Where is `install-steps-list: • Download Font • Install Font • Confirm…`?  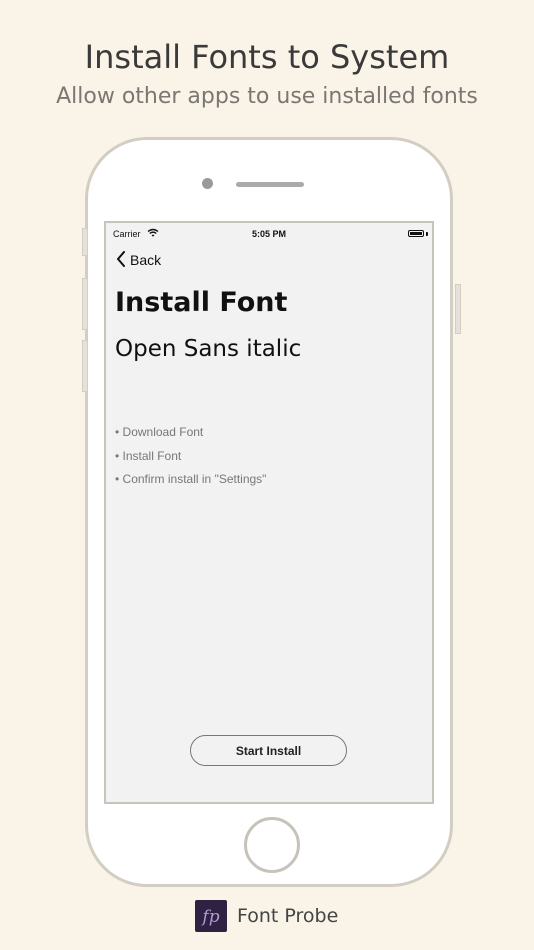 install-steps-list: • Download Font • Install Font • Confirm… is located at coordinates (190, 459).